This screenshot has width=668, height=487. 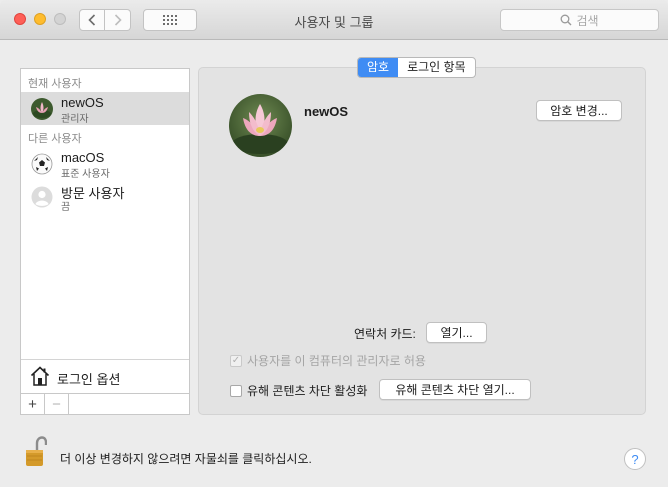 I want to click on sidebar-user-name: macOS, so click(x=83, y=157).